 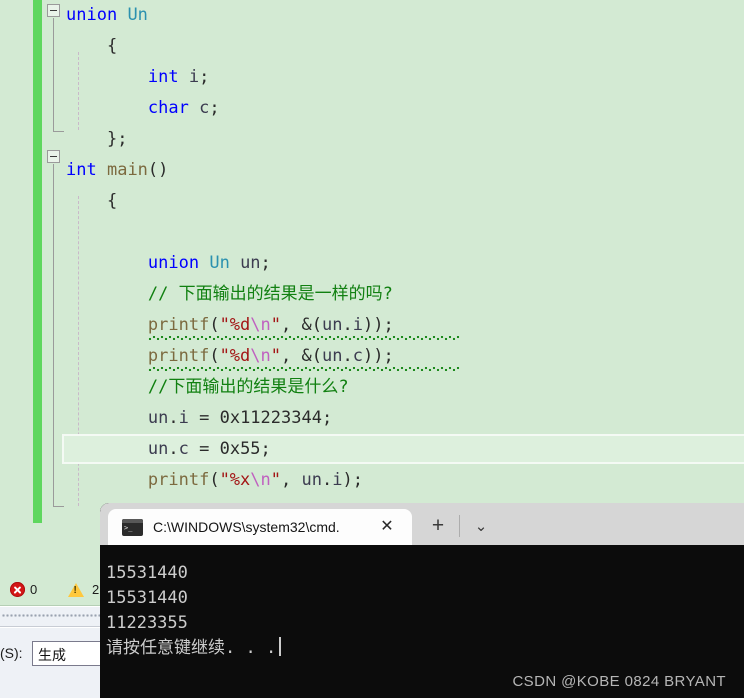 What do you see at coordinates (405, 15) in the screenshot?
I see `code-line: union Un` at bounding box center [405, 15].